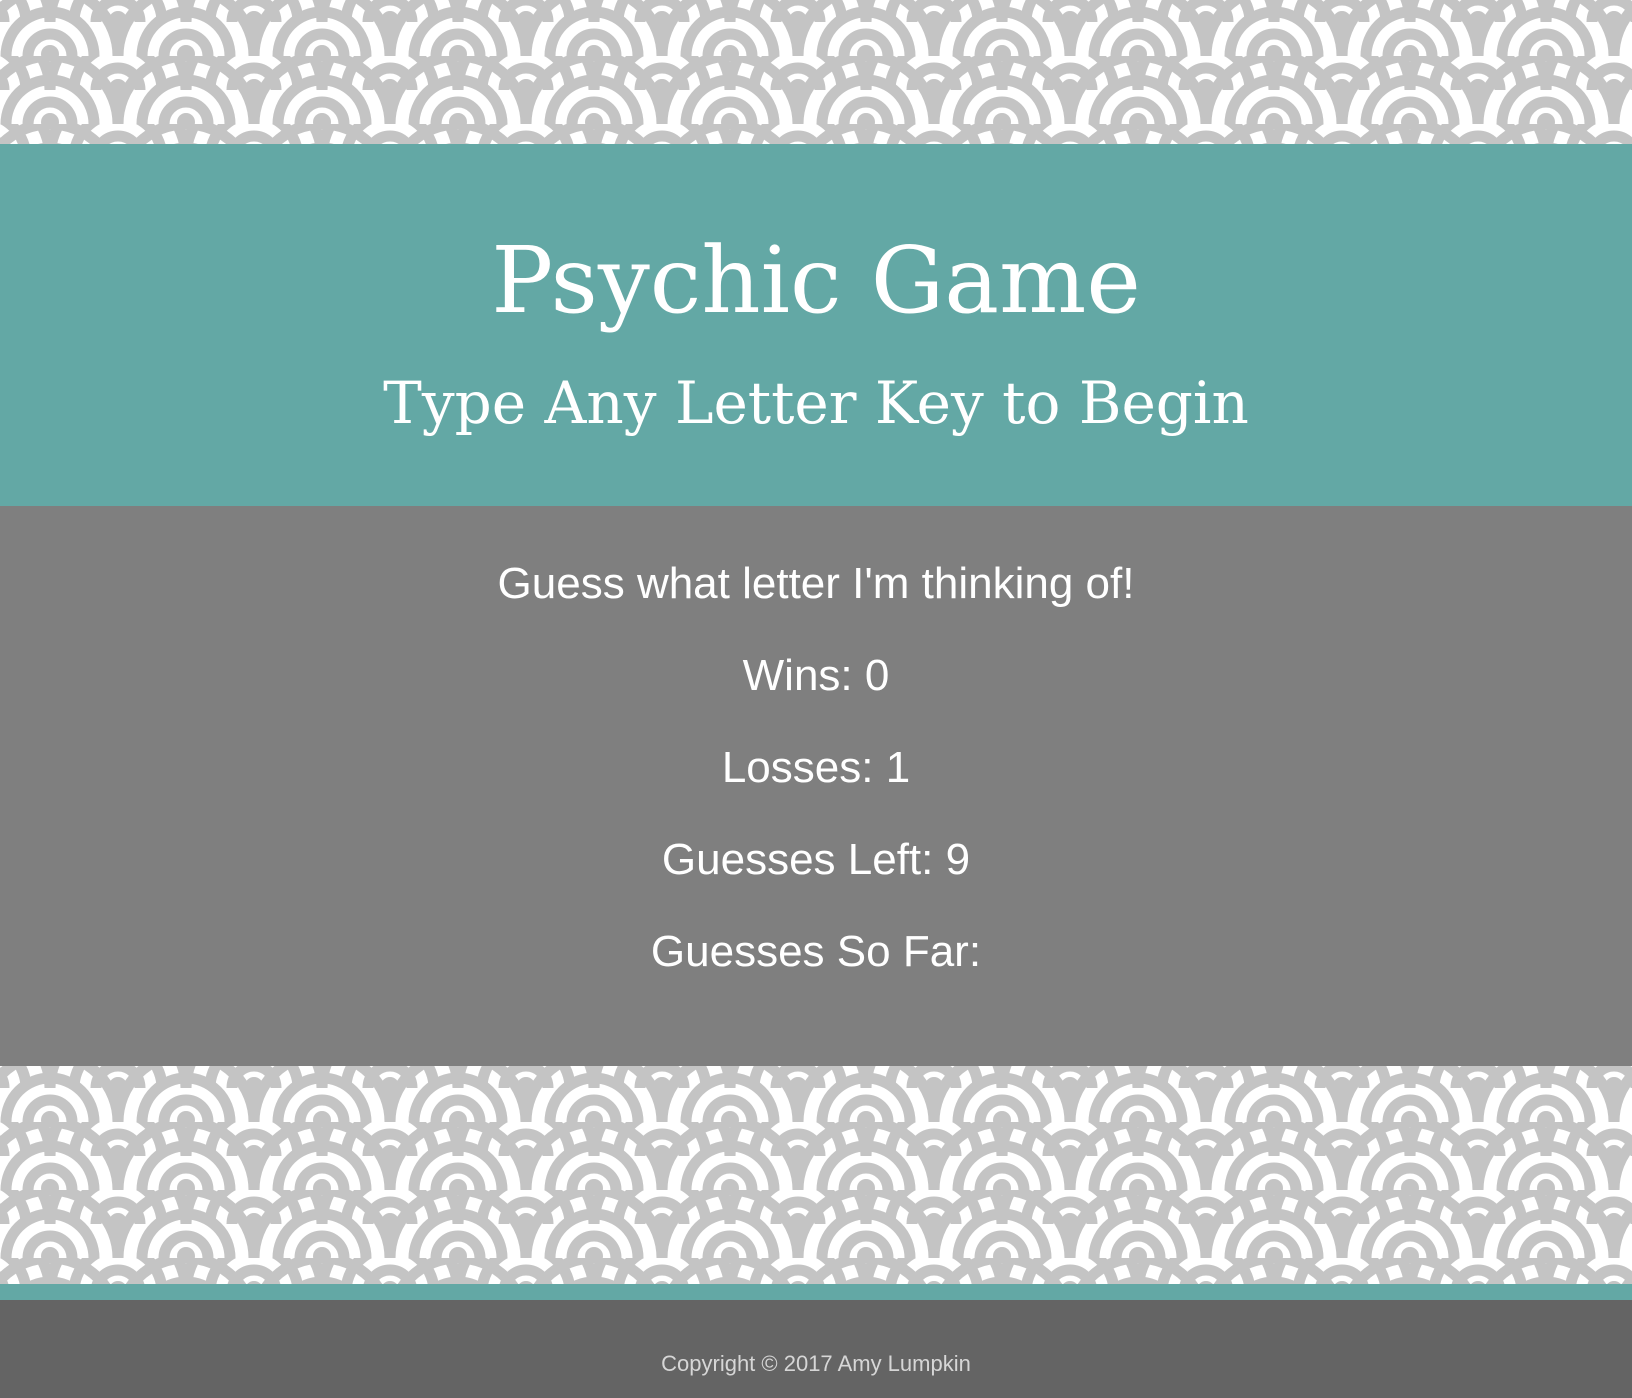 Image resolution: width=1632 pixels, height=1398 pixels. I want to click on copyright-text: Copyright © 2017 Amy Lumpkin, so click(816, 1363).